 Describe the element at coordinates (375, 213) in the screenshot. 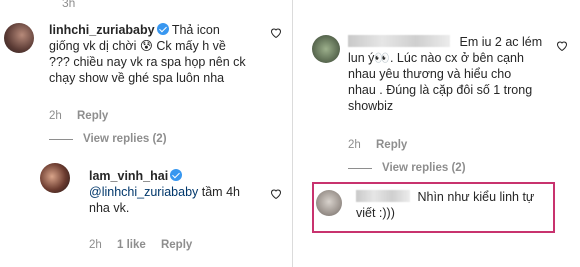

I see `comment-text-line: viết :)))` at that location.